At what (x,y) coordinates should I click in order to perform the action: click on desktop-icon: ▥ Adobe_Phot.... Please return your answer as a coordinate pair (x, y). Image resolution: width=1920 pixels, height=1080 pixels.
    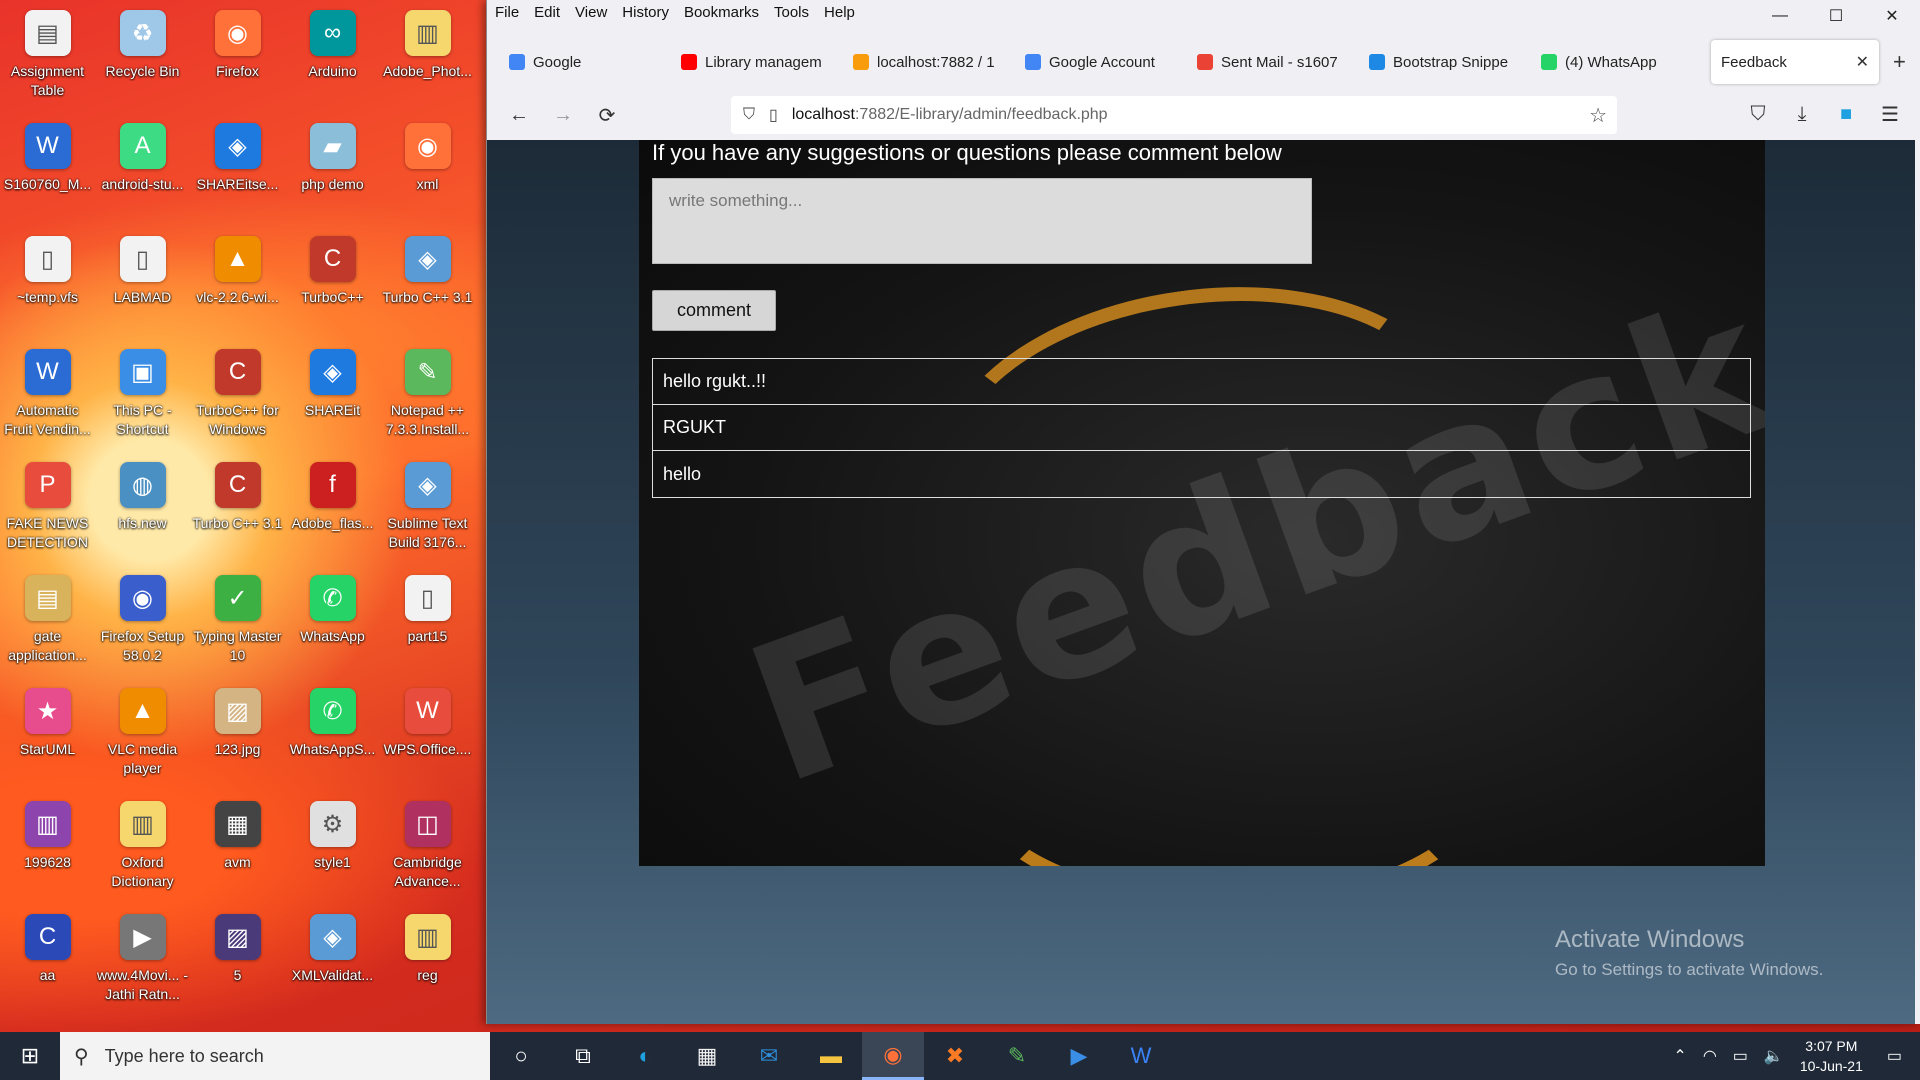
    Looking at the image, I should click on (427, 60).